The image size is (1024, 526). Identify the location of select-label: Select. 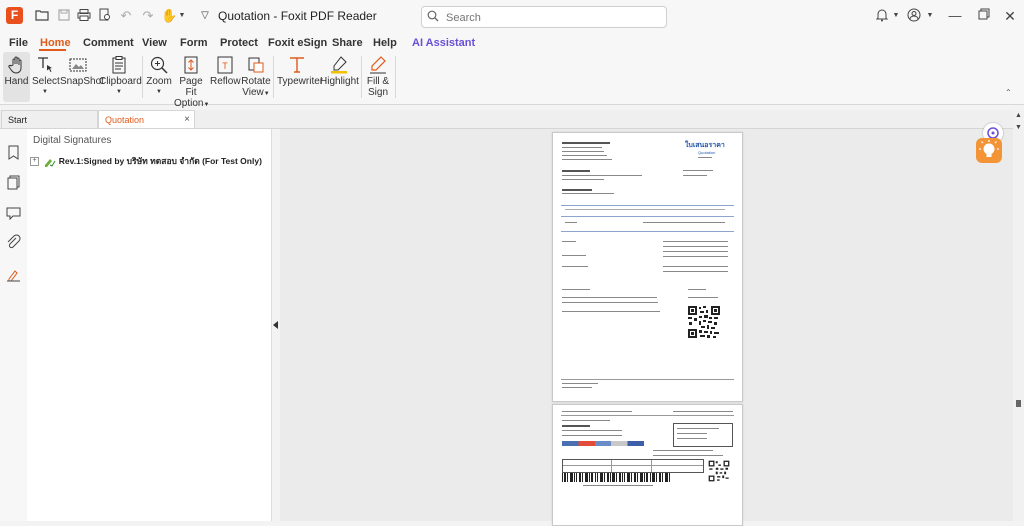
(46, 81).